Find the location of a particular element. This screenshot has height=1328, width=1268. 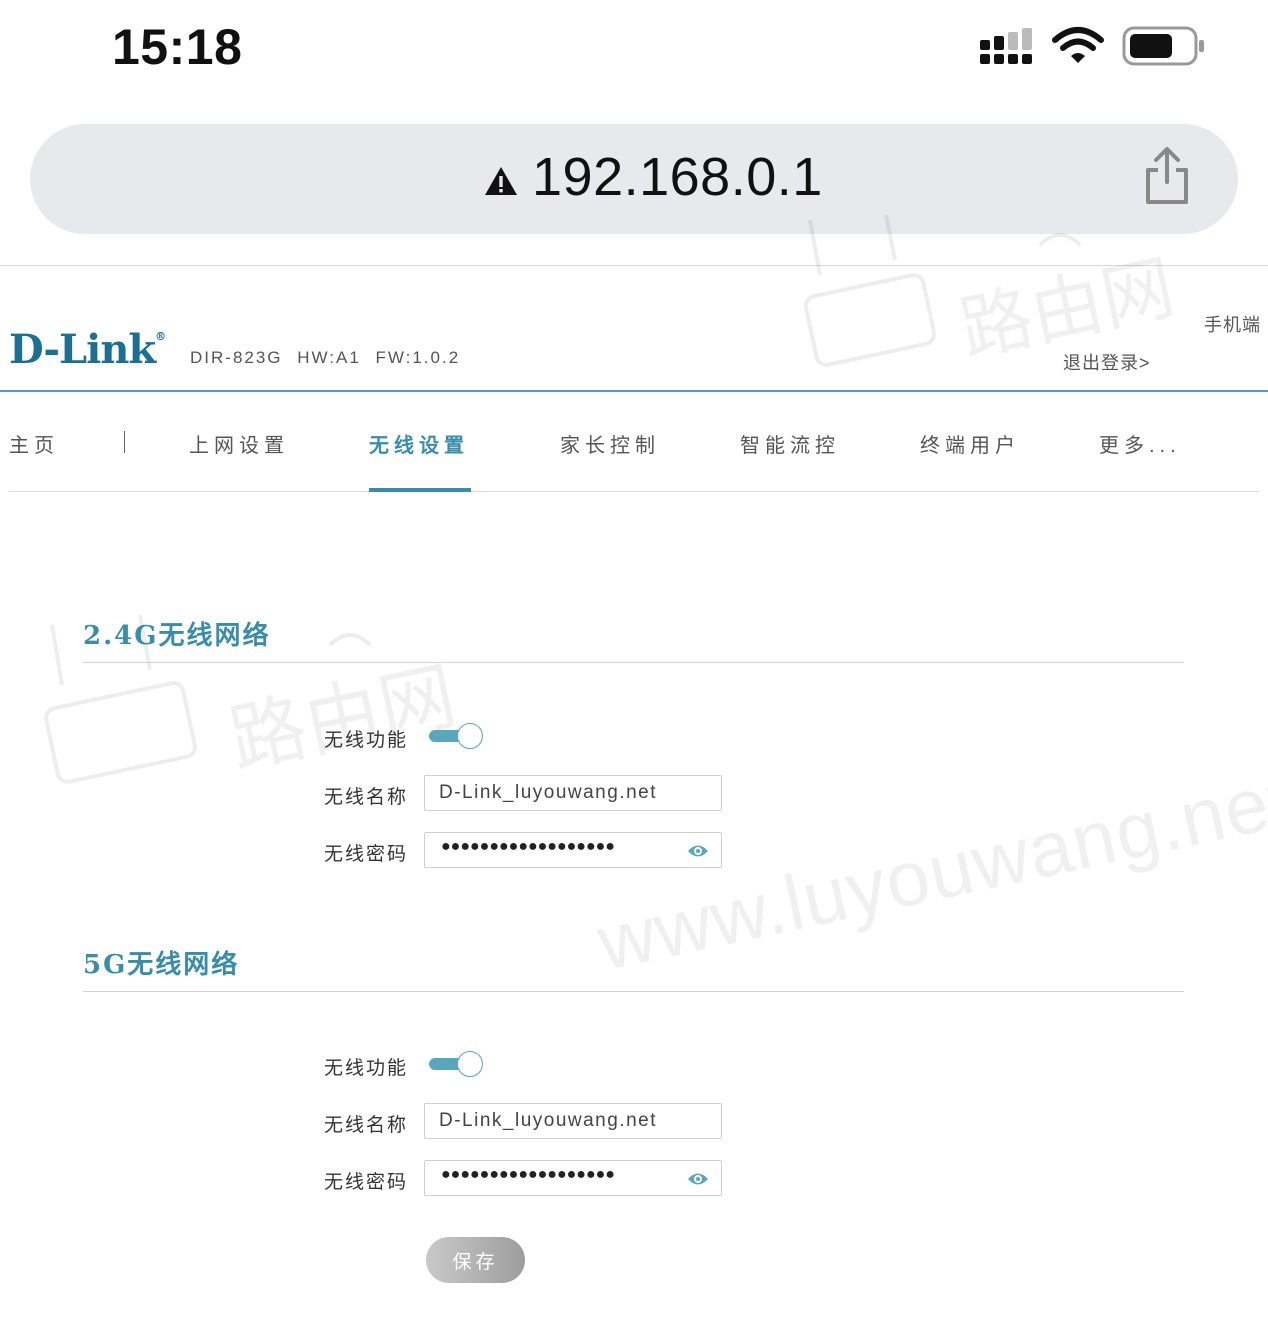

password-input-5g: ●●●●●●●●●●●●●●●●●● is located at coordinates (573, 1178).